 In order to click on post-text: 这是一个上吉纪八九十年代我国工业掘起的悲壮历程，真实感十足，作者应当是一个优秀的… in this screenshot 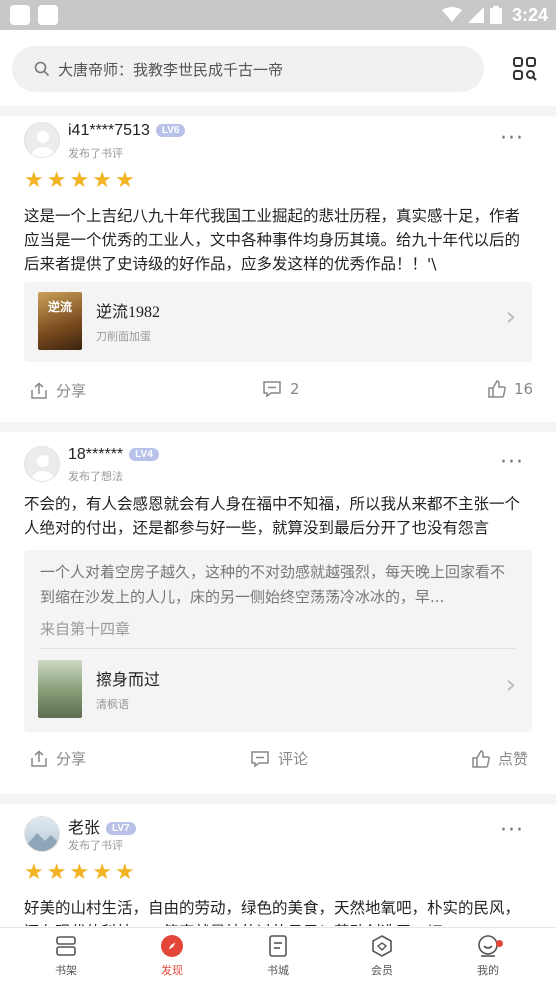, I will do `click(278, 240)`.